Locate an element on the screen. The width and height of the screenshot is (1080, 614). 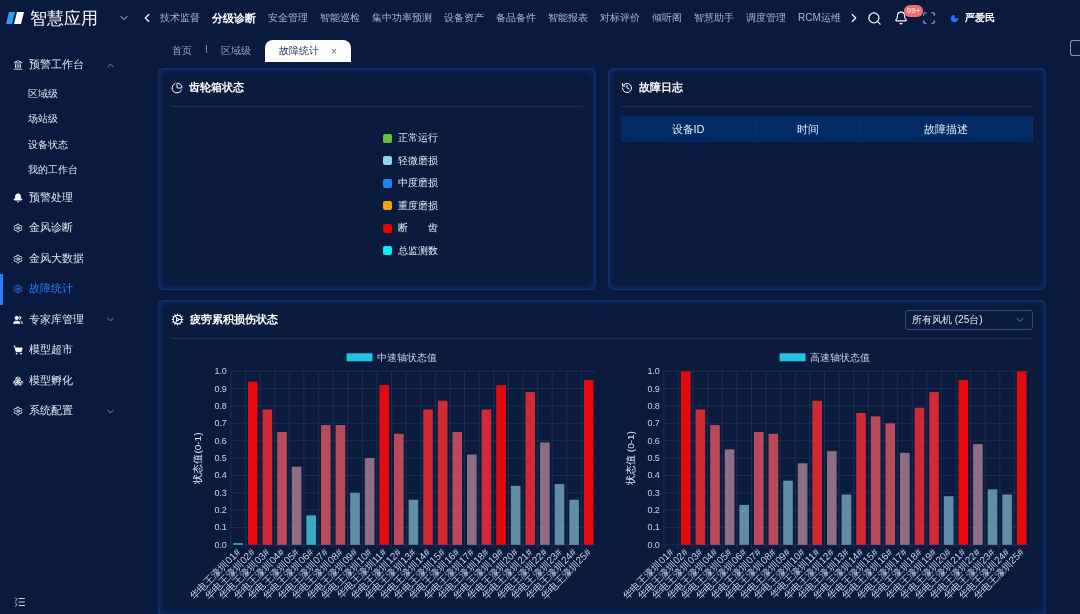
collapse-menu-icon is located at coordinates (20, 602).